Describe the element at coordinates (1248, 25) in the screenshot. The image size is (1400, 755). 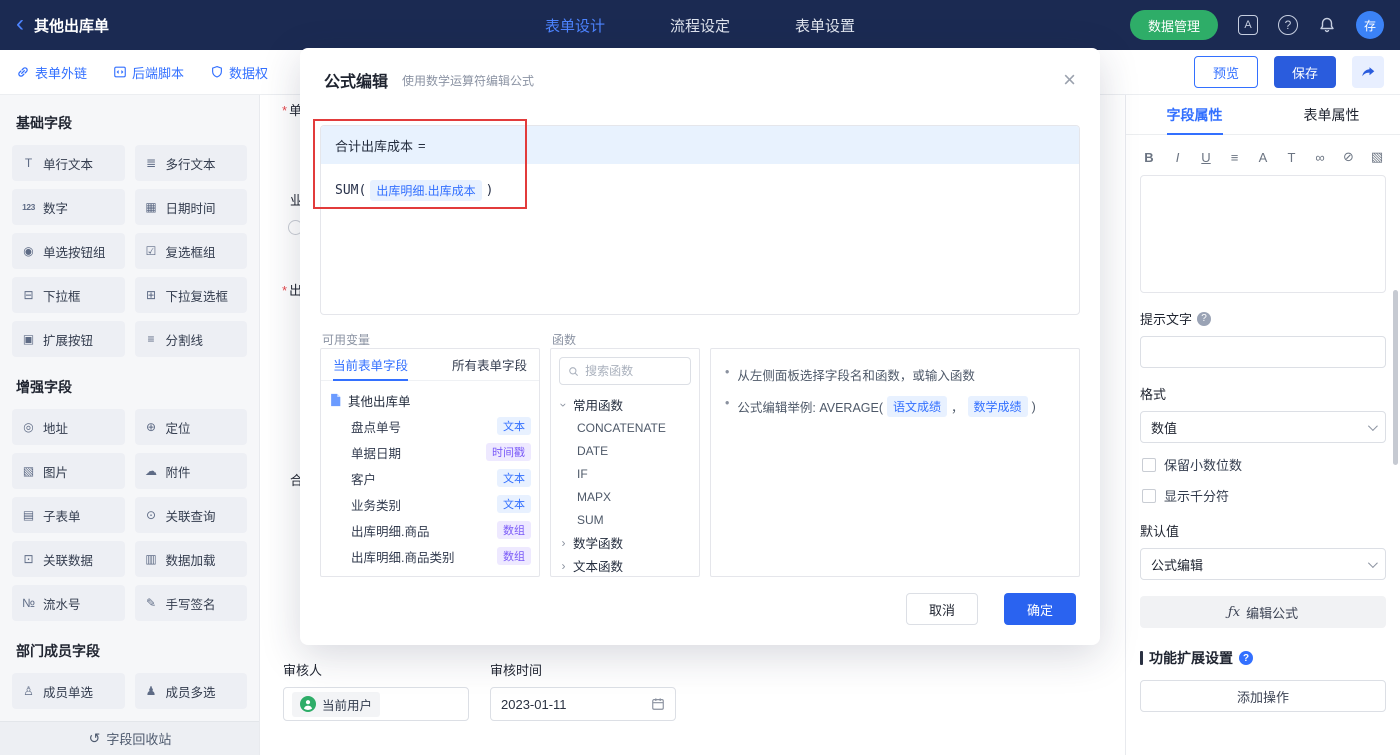
I see `translate-icon: A` at that location.